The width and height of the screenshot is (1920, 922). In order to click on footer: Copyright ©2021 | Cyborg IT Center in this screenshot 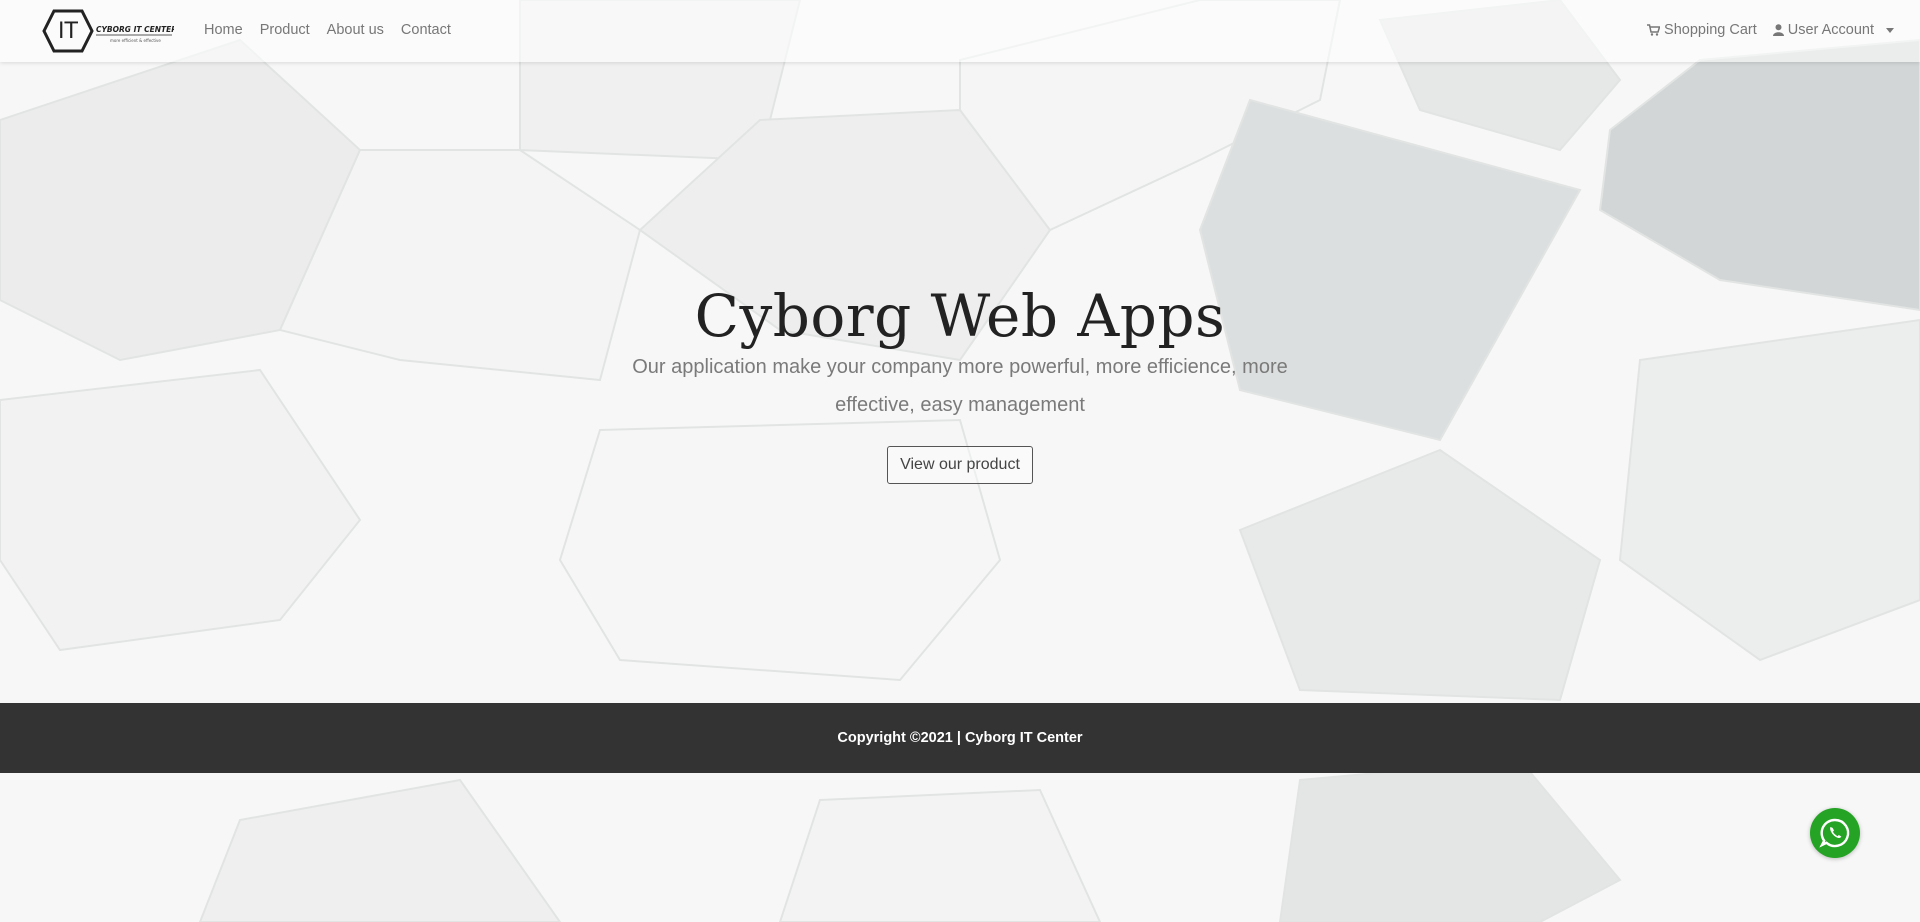, I will do `click(960, 738)`.